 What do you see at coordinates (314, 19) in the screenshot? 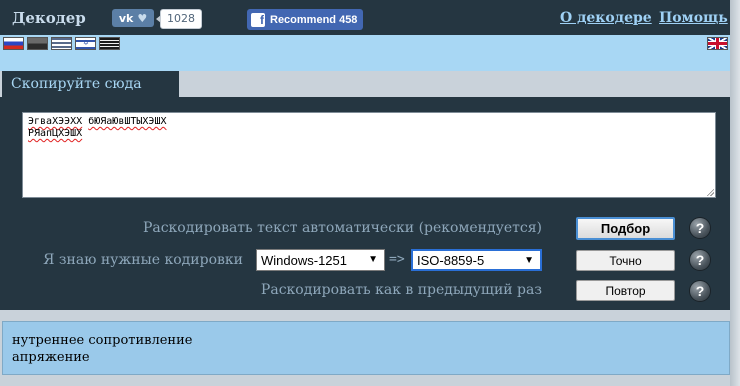
I see `facebook-recommend-label: Recommend 458` at bounding box center [314, 19].